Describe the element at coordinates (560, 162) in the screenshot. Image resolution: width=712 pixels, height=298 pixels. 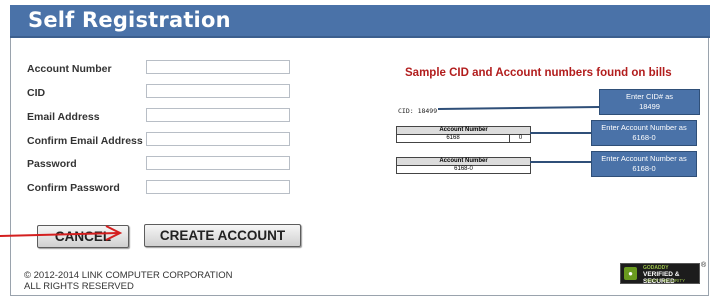
I see `account2-connector-line` at that location.